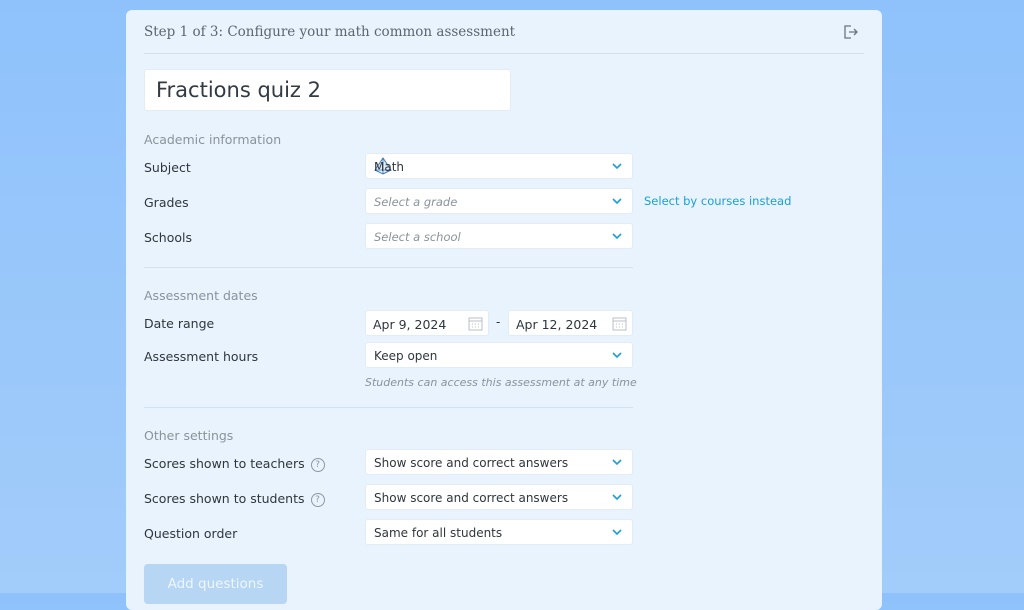 The height and width of the screenshot is (610, 1024). What do you see at coordinates (189, 435) in the screenshot?
I see `other-section-title: Other settings` at bounding box center [189, 435].